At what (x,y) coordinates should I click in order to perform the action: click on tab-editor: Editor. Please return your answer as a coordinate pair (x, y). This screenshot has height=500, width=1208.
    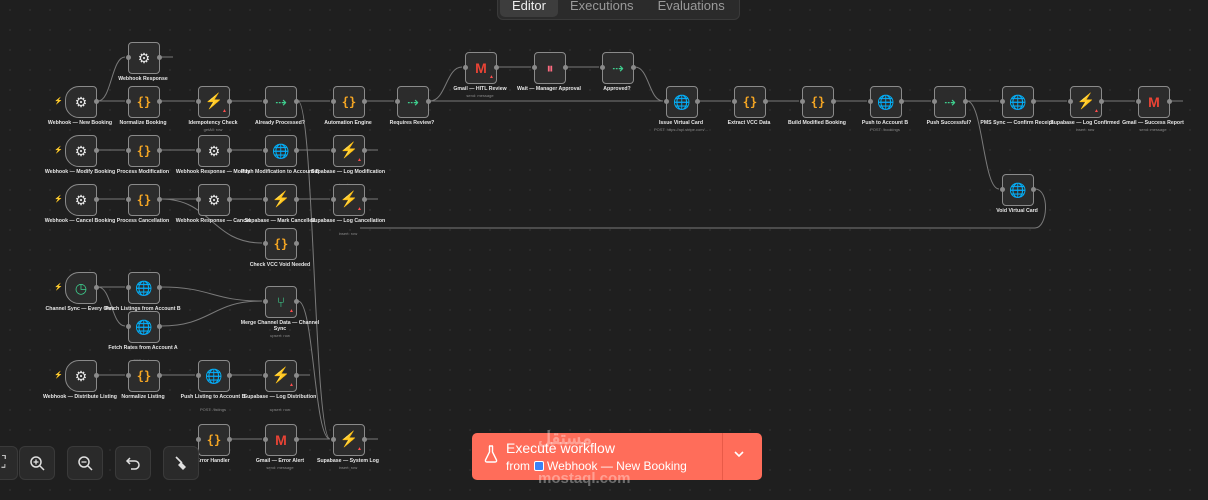
    Looking at the image, I should click on (529, 8).